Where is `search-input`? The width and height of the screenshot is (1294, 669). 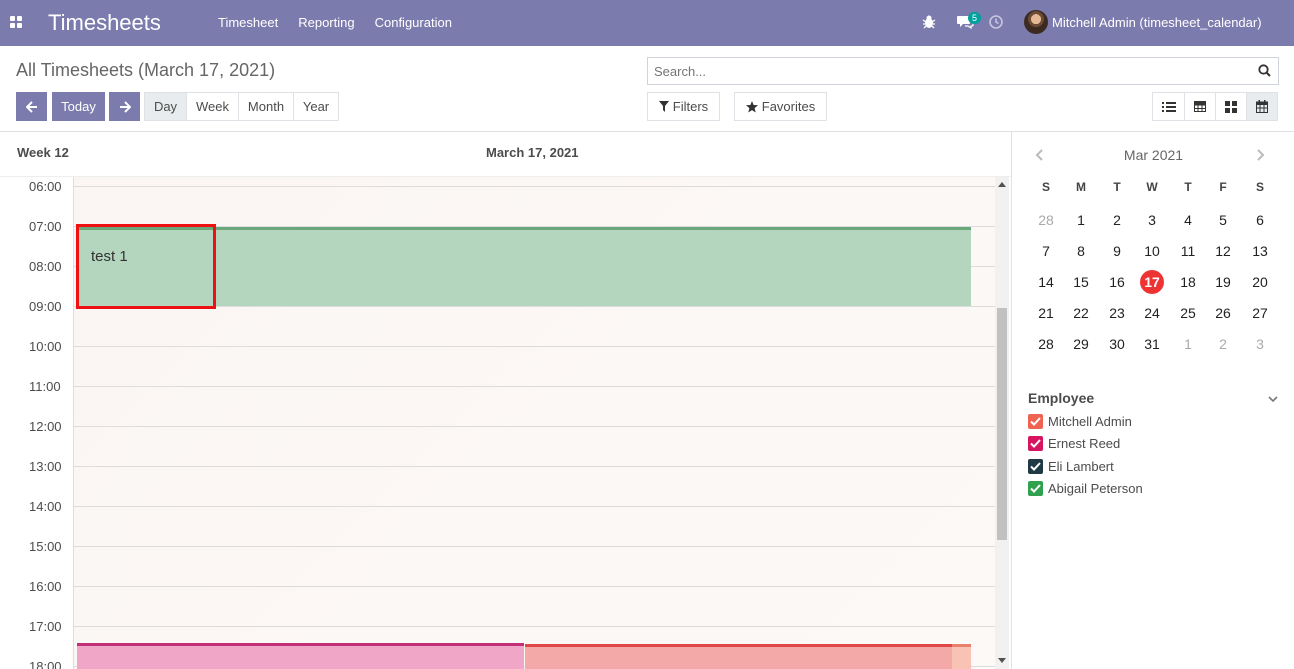
search-input is located at coordinates (943, 71).